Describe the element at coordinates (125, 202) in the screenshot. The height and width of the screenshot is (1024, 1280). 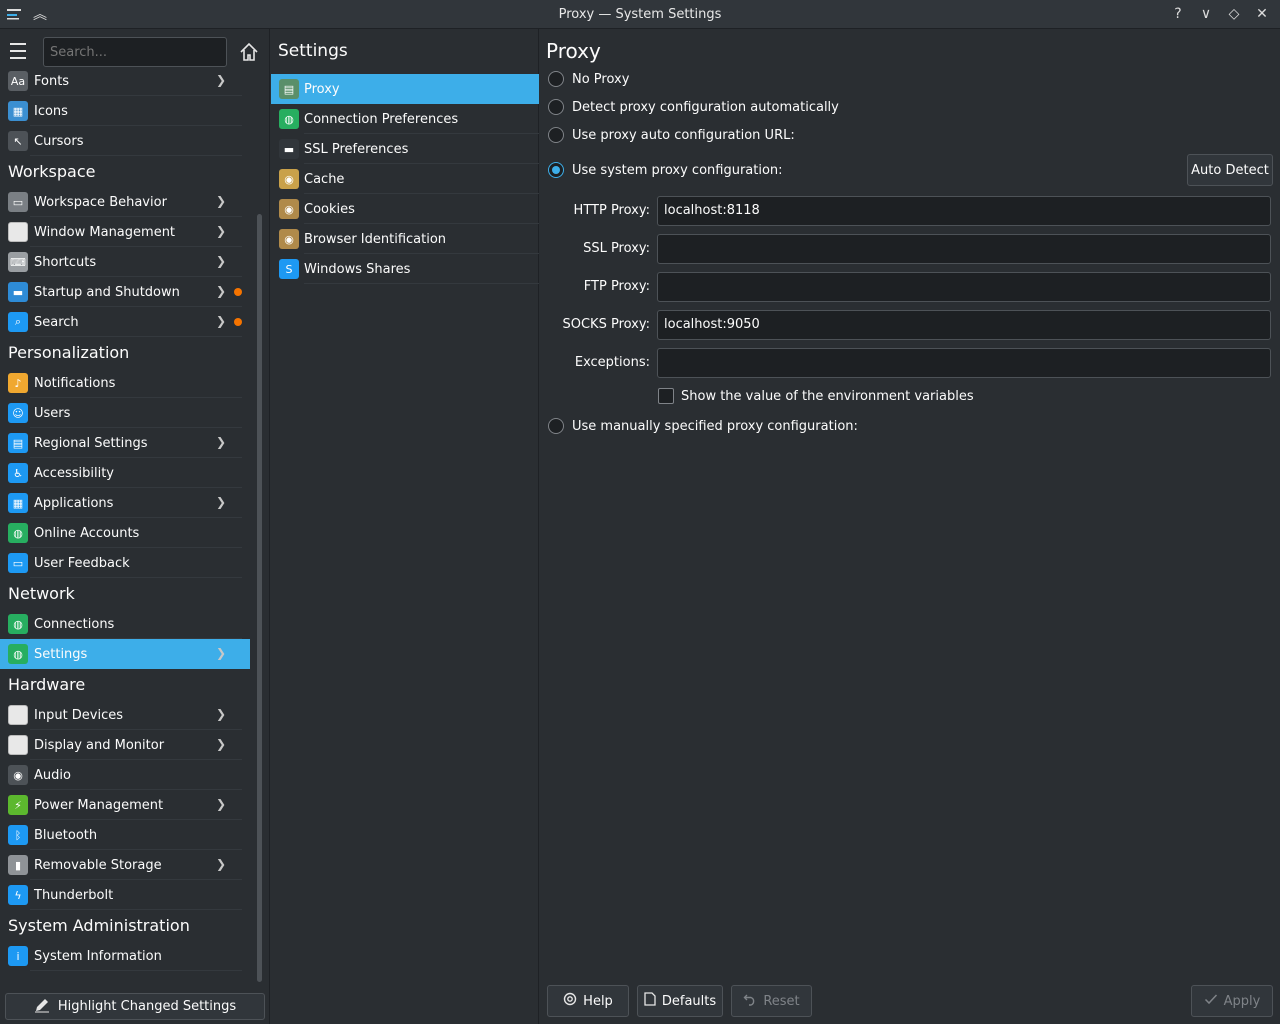
I see `sidebar-item-workspace-behavior: ▭ Workspace Behavior ❯` at that location.